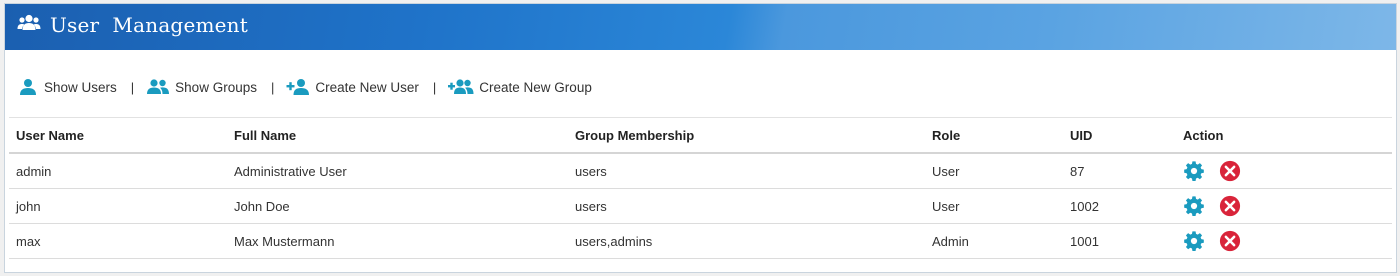 Image resolution: width=1400 pixels, height=276 pixels. Describe the element at coordinates (367, 87) in the screenshot. I see `create-new-user-label: Create New User` at that location.